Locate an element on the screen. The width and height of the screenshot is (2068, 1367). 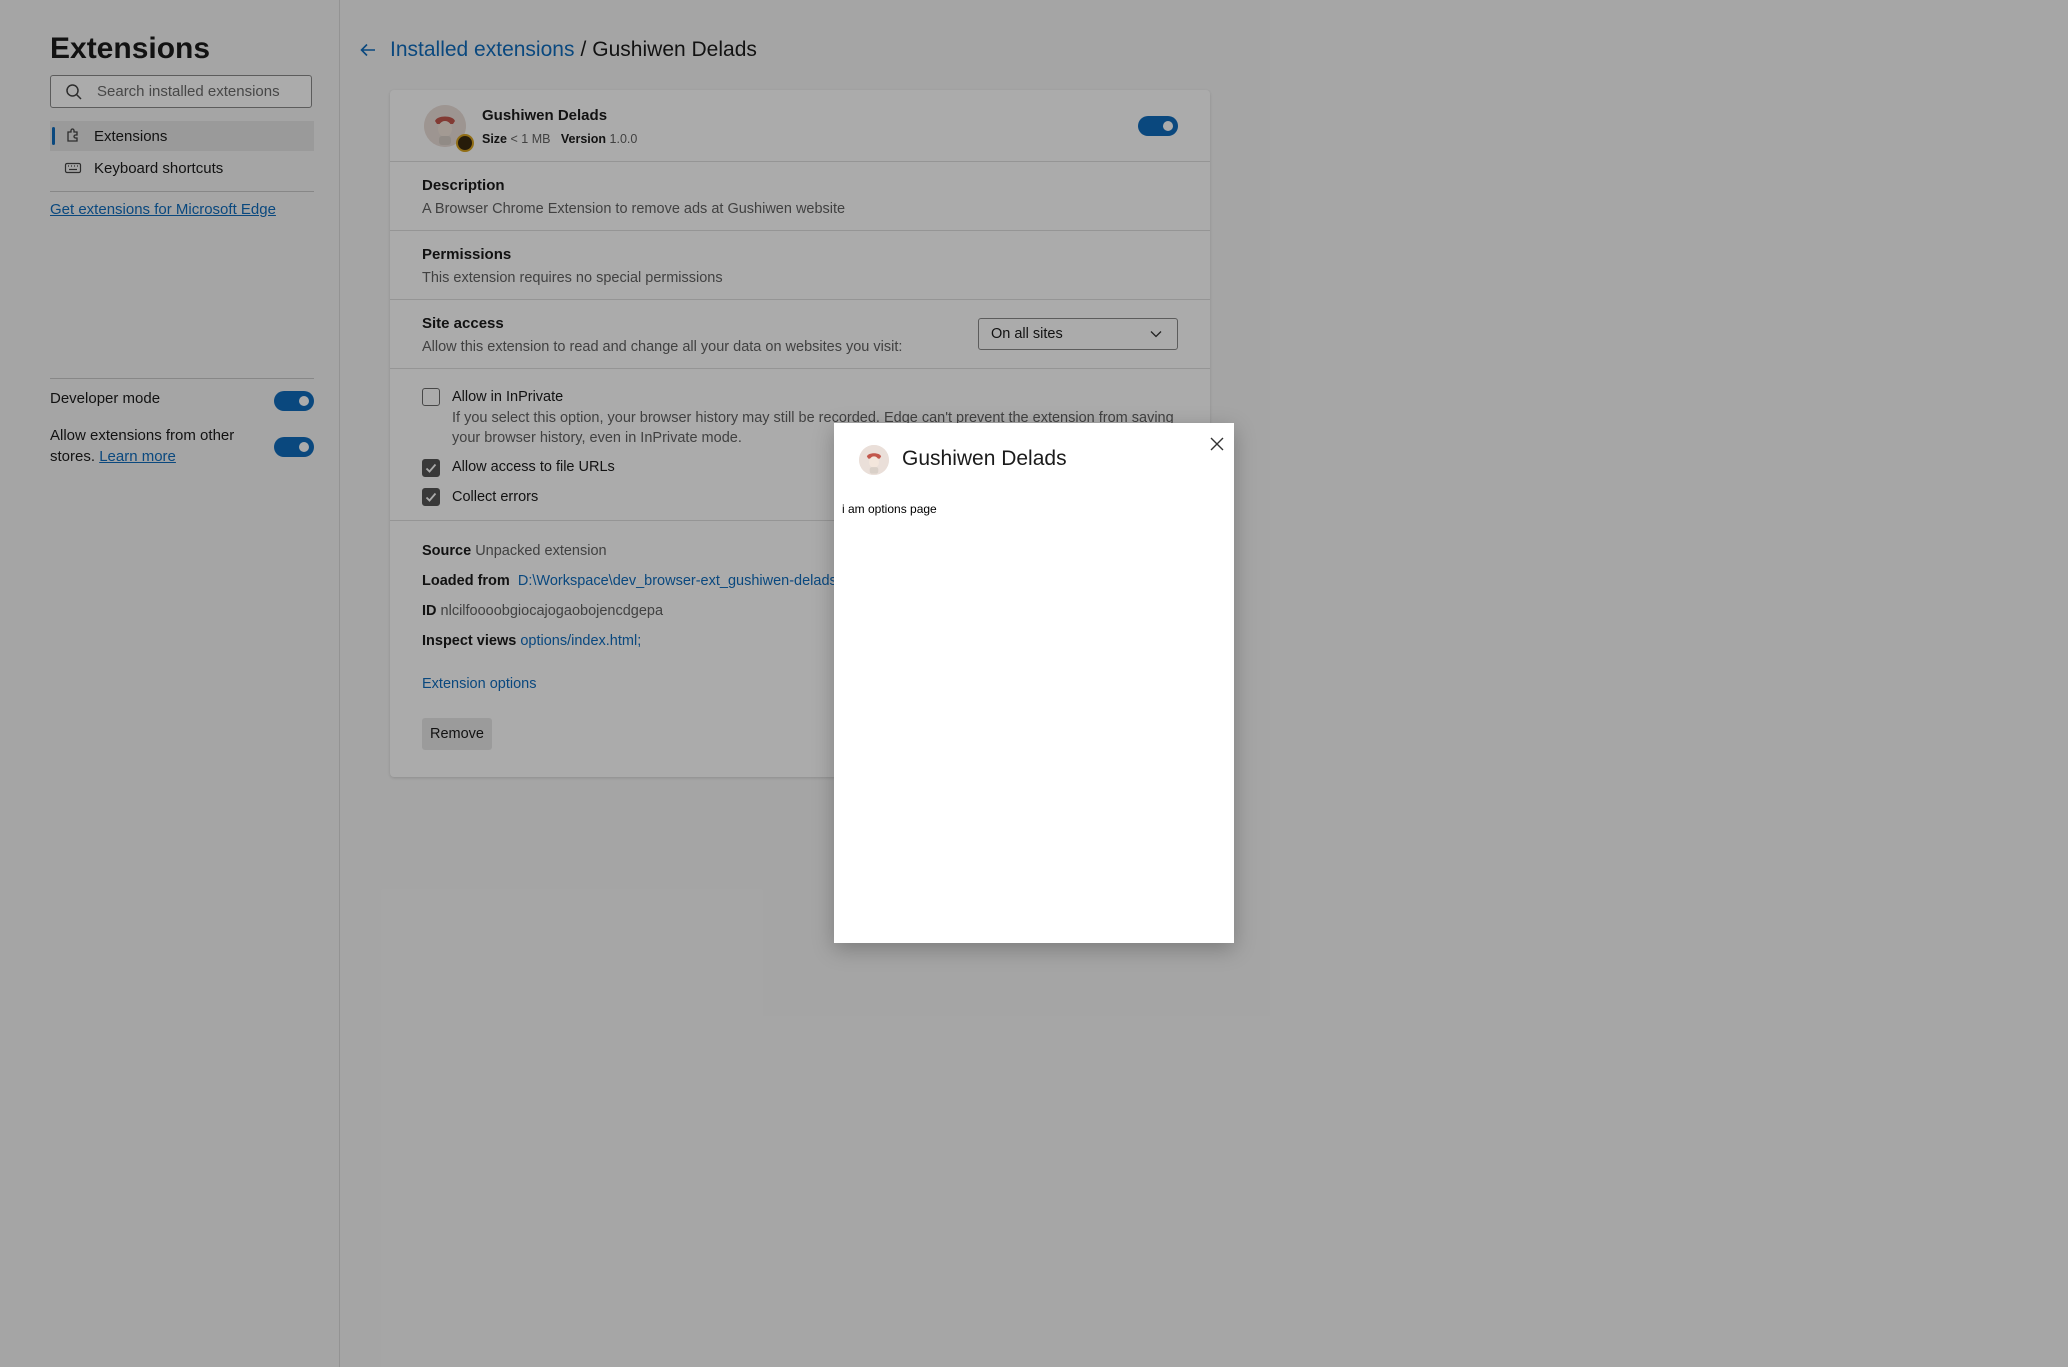
close-icon is located at coordinates (1217, 444).